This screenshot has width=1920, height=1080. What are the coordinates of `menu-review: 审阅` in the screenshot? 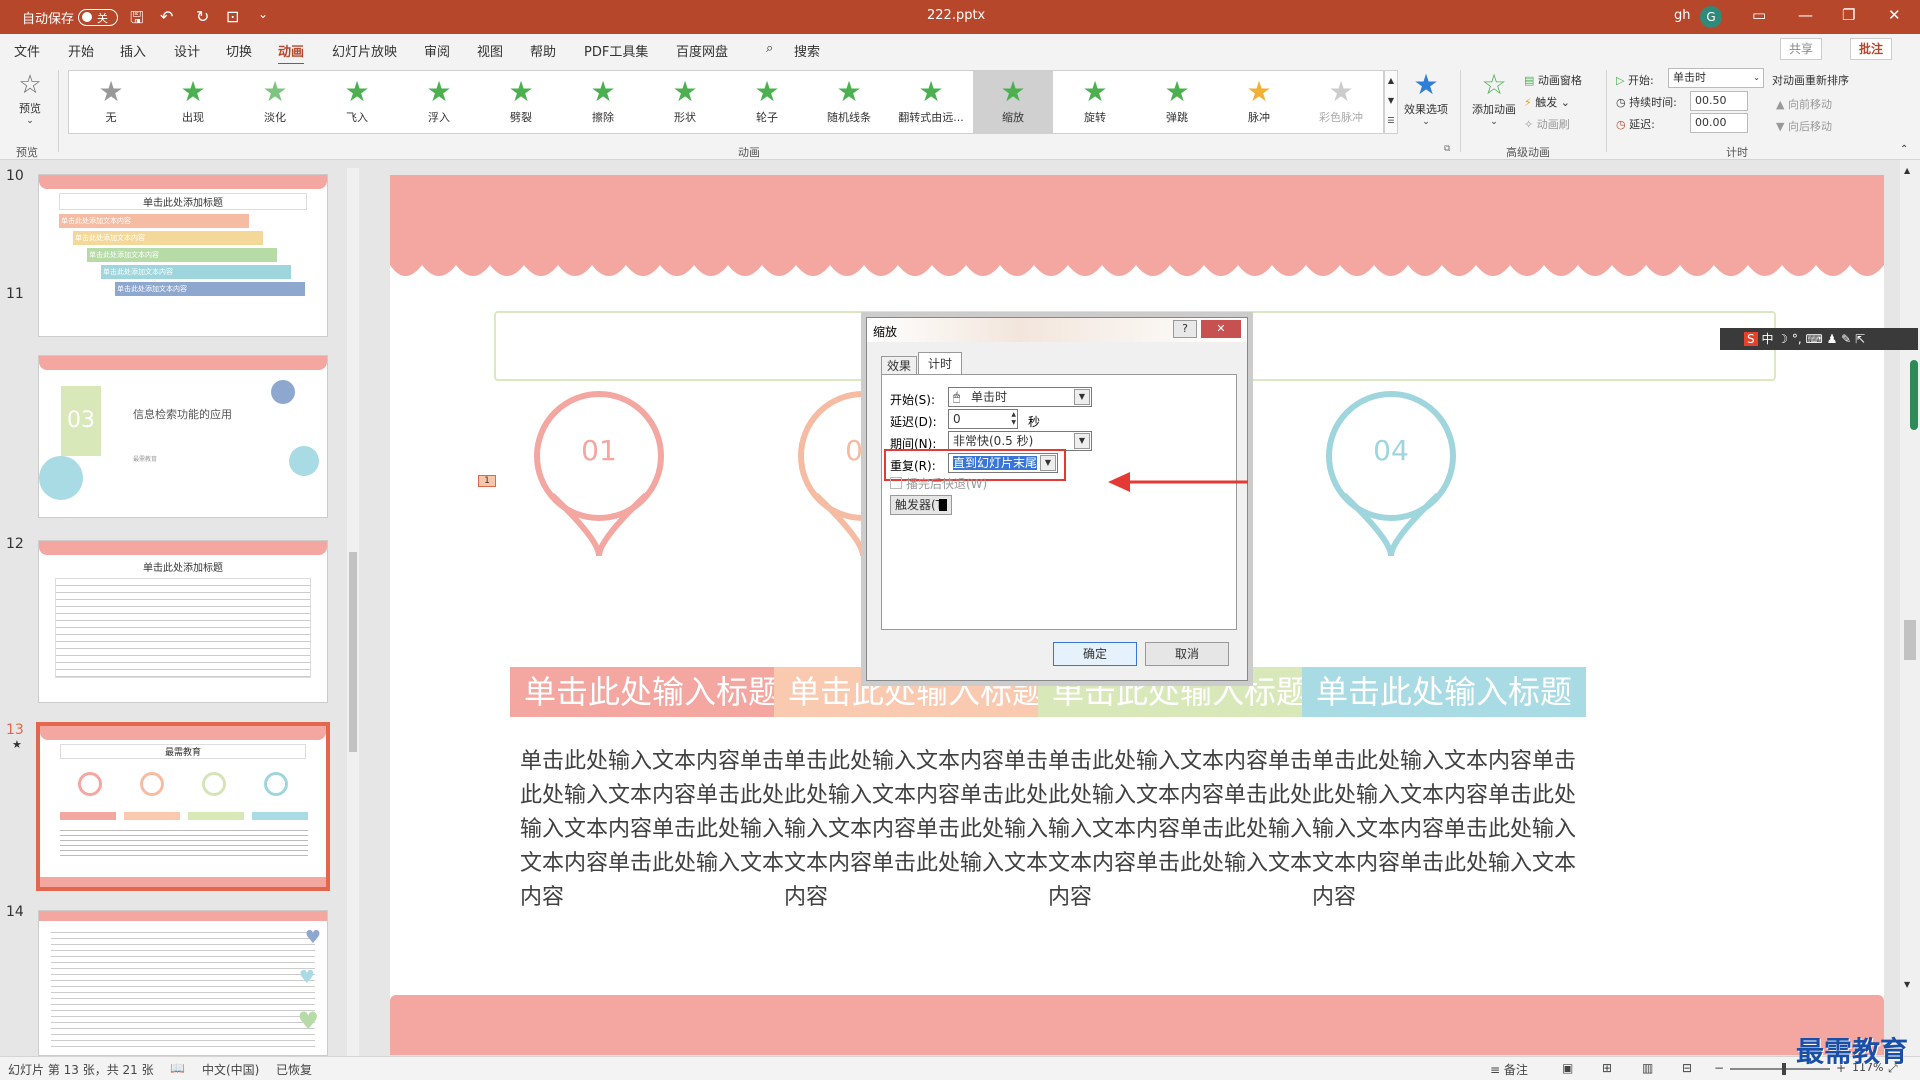 It's located at (437, 50).